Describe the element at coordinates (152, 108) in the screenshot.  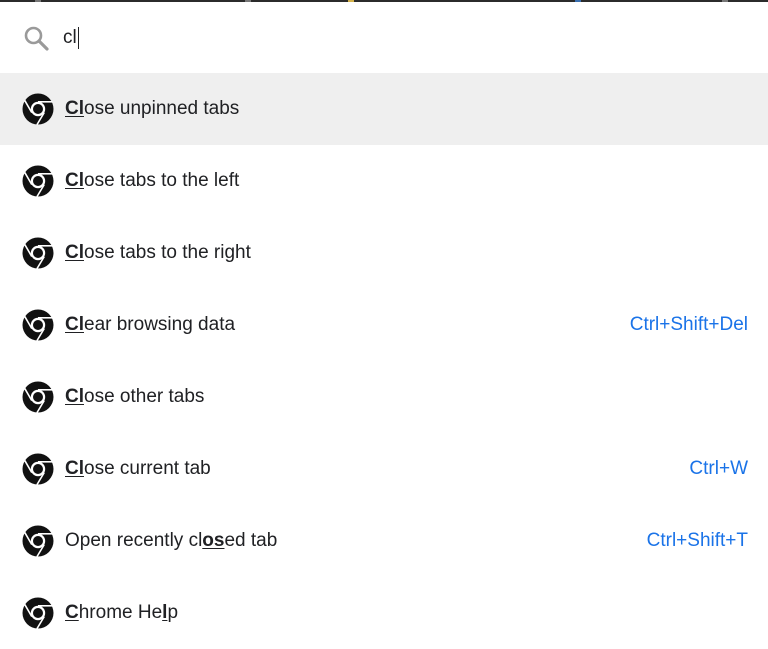
I see `result-label: Close unpinned tabs` at that location.